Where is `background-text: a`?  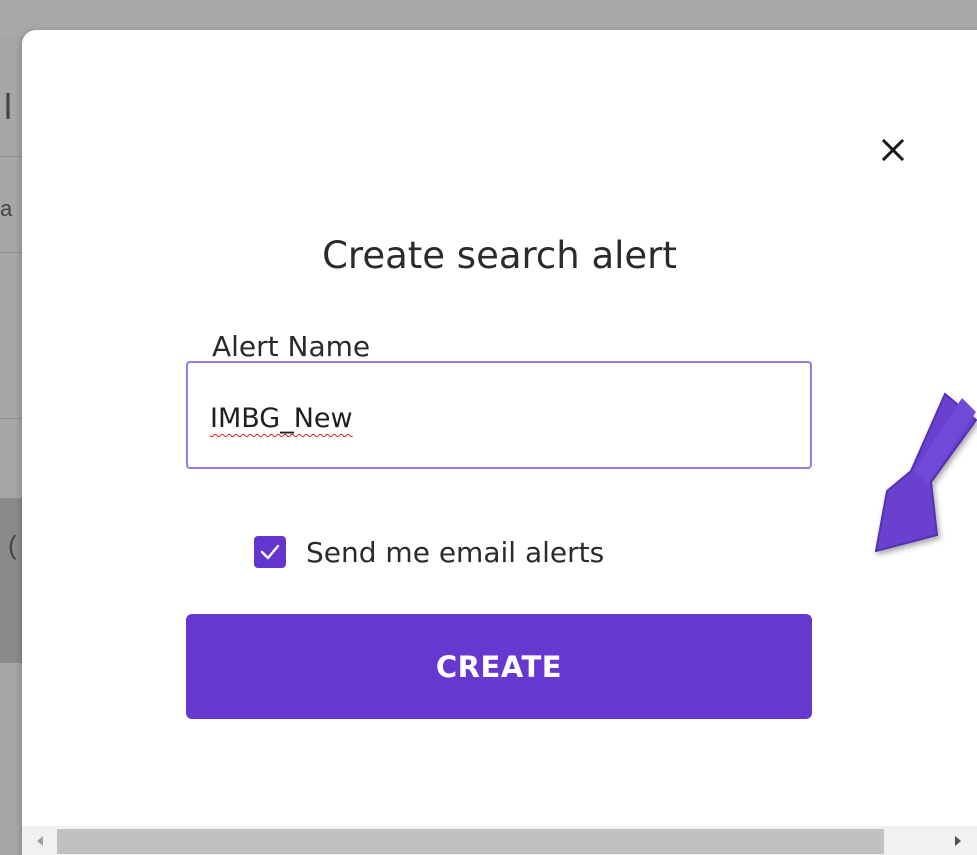 background-text: a is located at coordinates (6, 208).